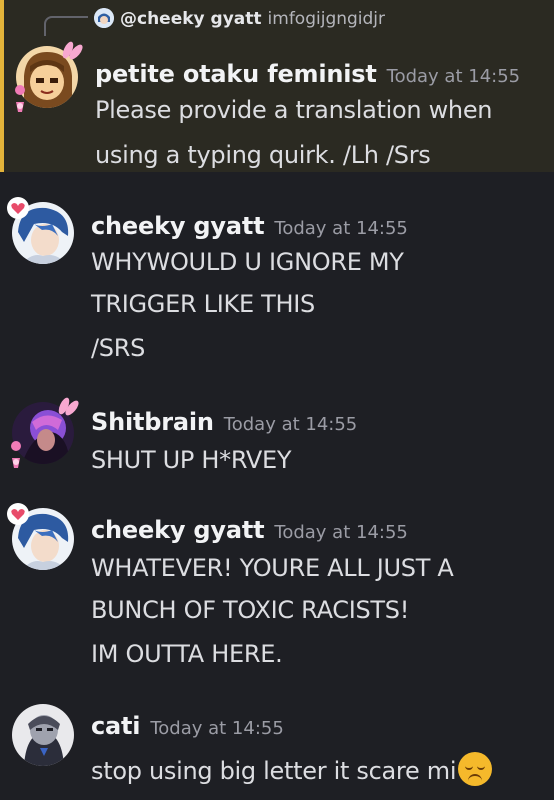  I want to click on message: Shitbrain Today at 14:55 SHUT UP H*RVEY, so click(277, 439).